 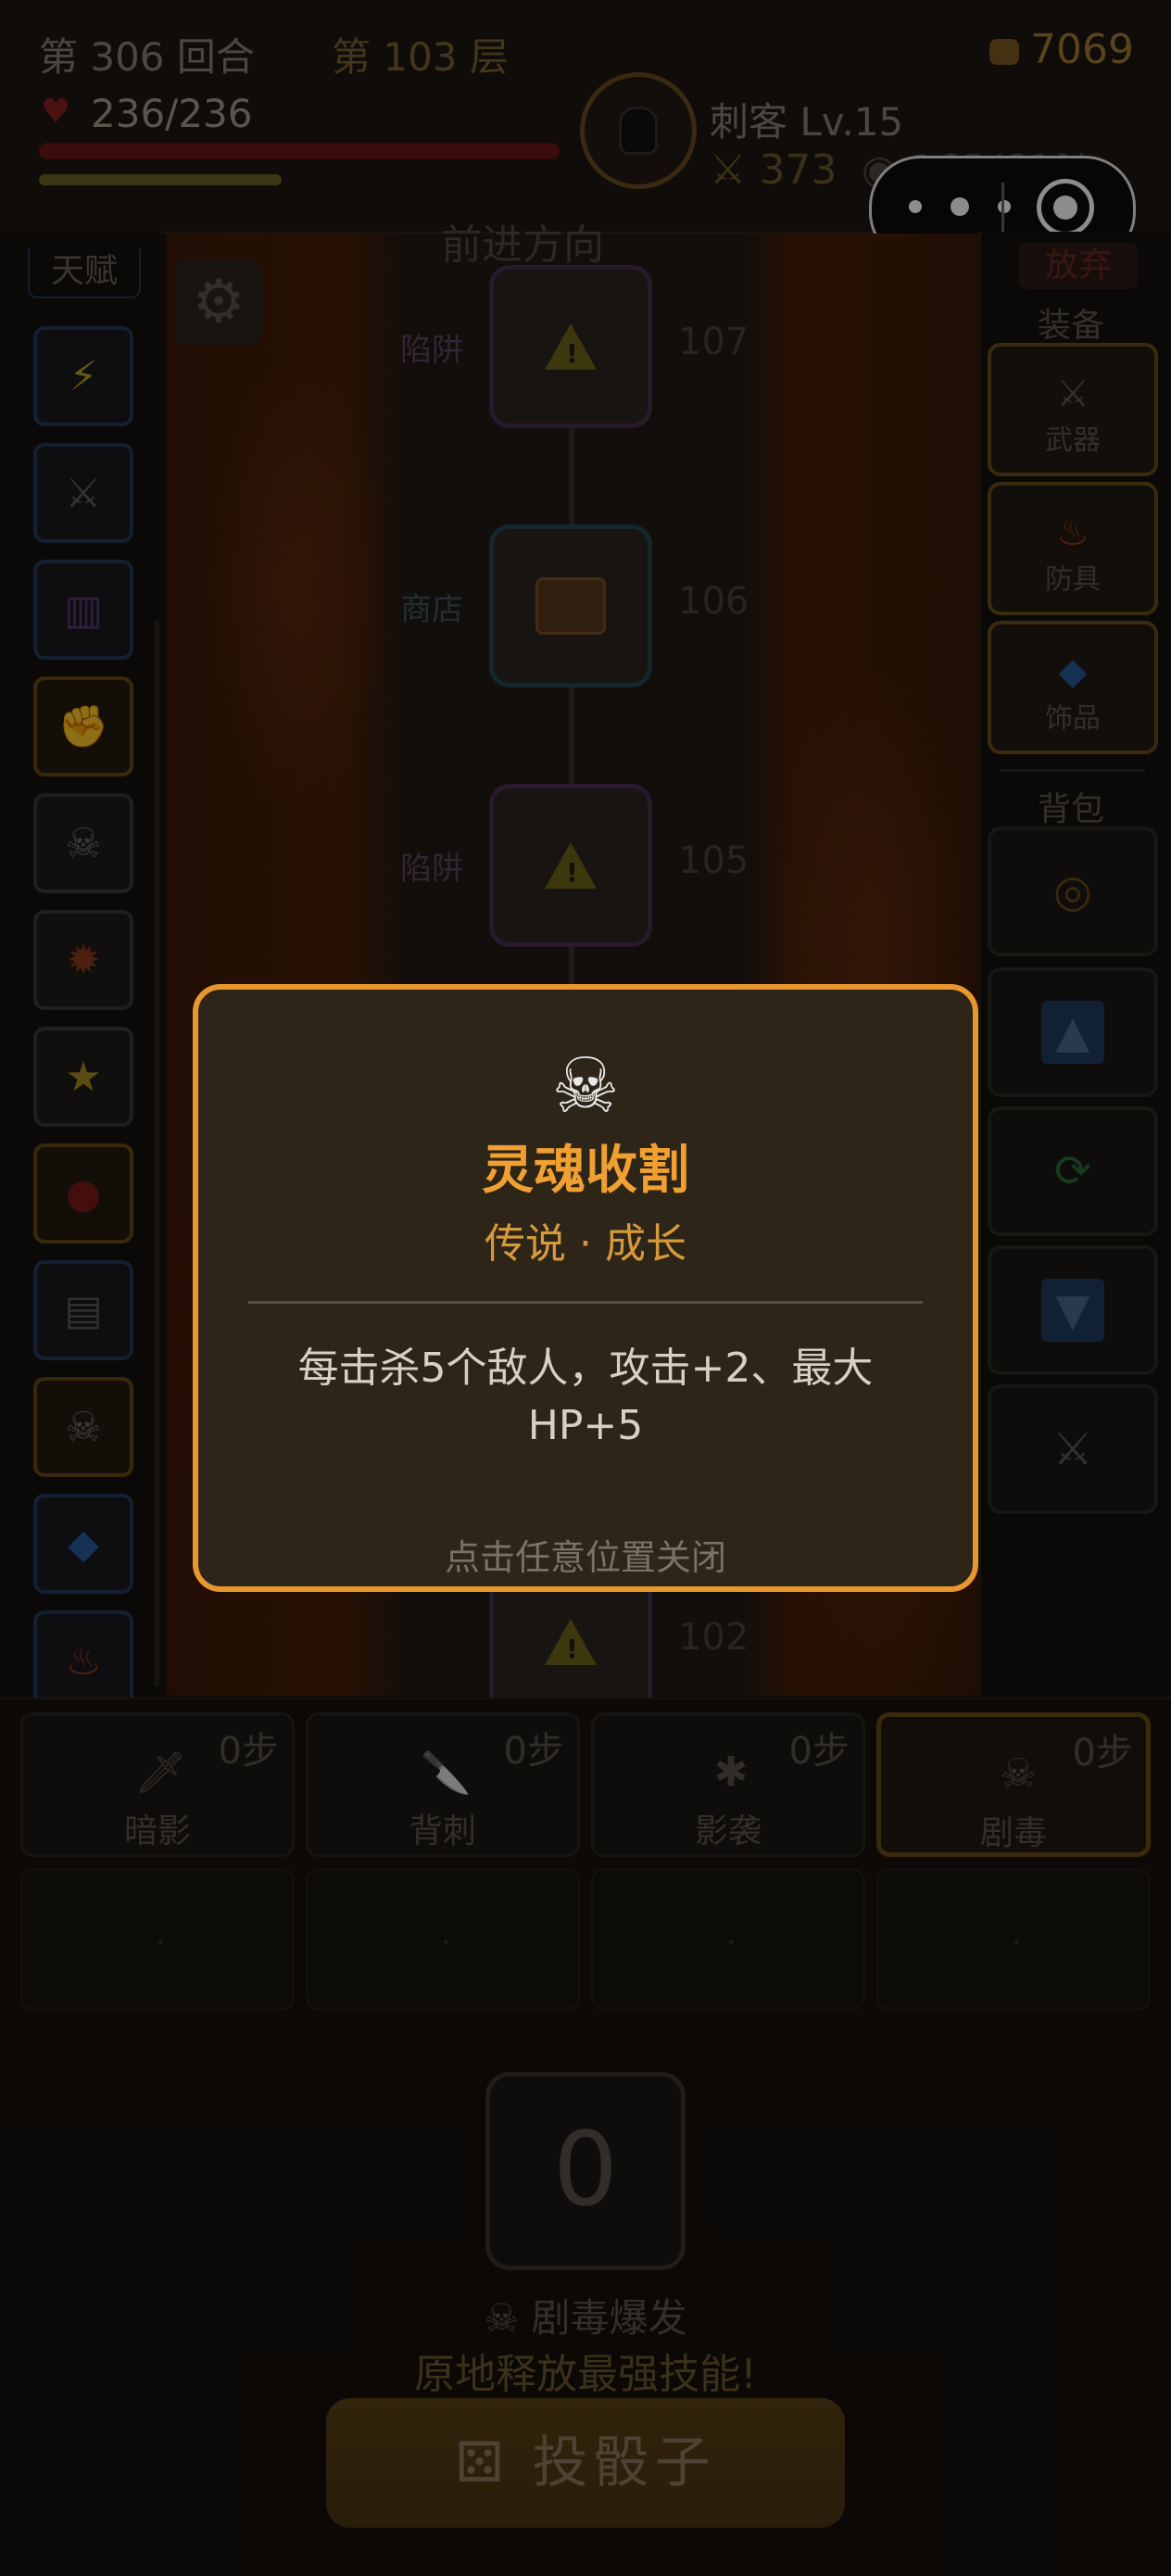 What do you see at coordinates (585, 1086) in the screenshot?
I see `skull-crossbones-icon: ☠` at bounding box center [585, 1086].